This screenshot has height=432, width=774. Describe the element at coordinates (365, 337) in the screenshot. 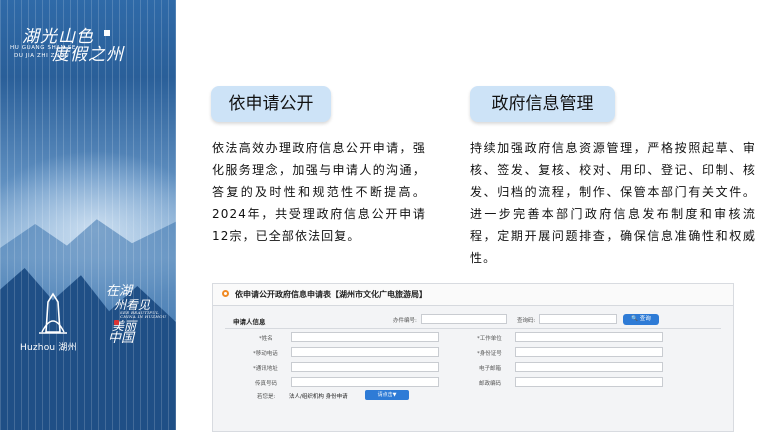

I see `name-input` at that location.